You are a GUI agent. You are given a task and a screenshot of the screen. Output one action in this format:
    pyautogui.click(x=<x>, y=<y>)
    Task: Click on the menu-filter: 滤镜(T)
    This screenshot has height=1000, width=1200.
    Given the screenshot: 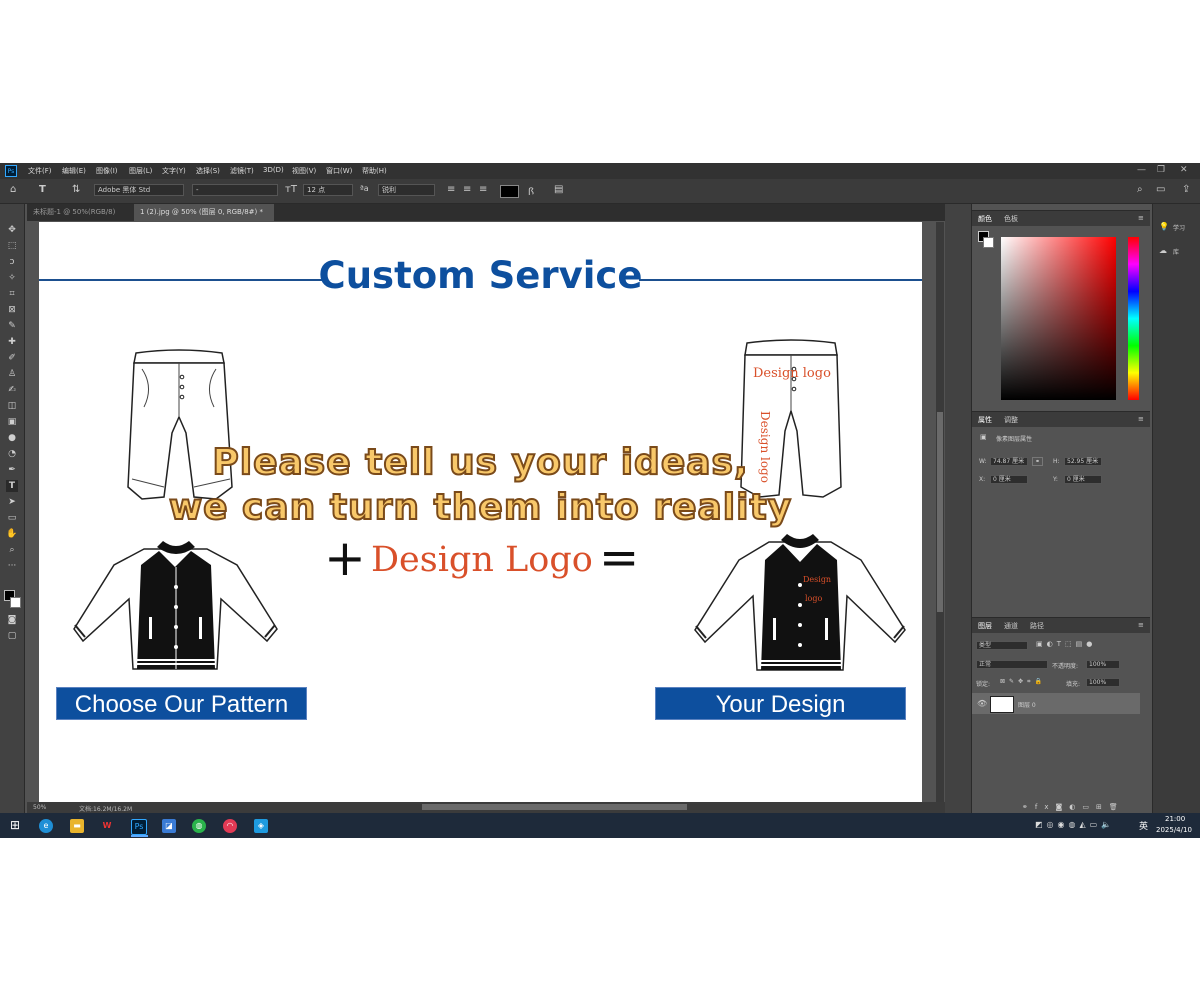 What is the action you would take?
    pyautogui.click(x=242, y=171)
    